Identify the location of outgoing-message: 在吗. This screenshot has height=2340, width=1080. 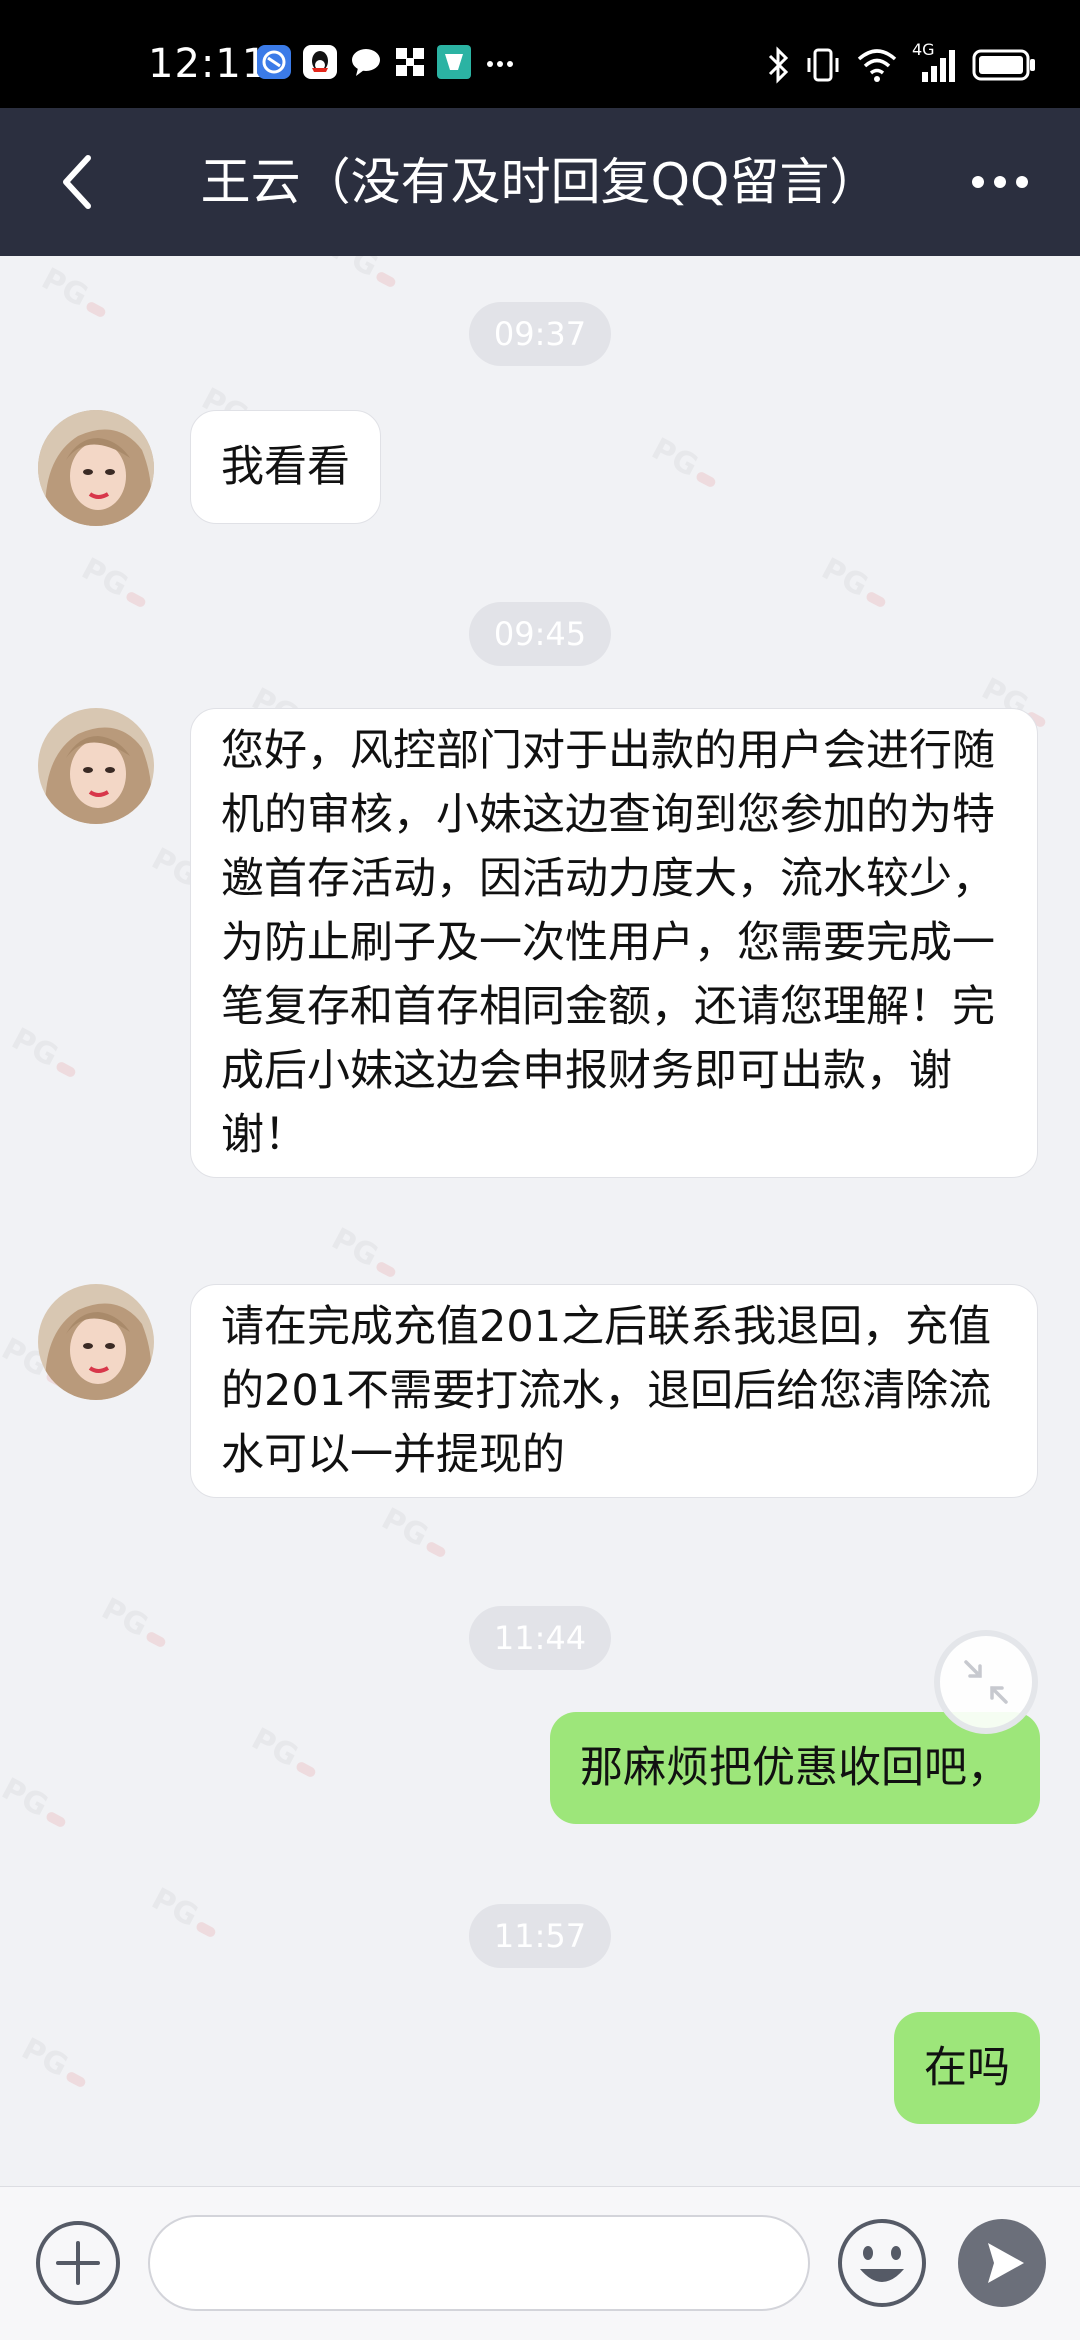
(967, 2068).